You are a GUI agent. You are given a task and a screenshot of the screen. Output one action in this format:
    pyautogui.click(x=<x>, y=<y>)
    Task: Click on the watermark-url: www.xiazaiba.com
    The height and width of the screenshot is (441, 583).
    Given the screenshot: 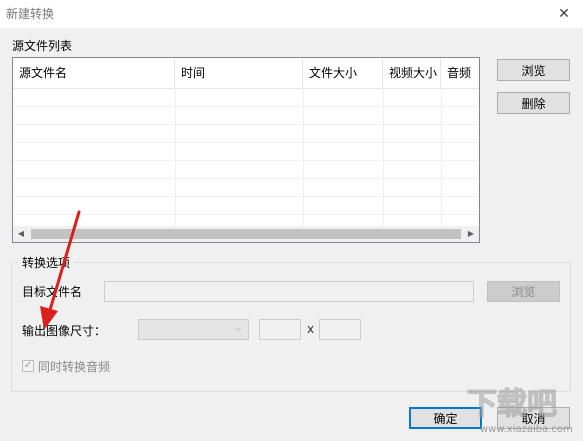 What is the action you would take?
    pyautogui.click(x=526, y=429)
    